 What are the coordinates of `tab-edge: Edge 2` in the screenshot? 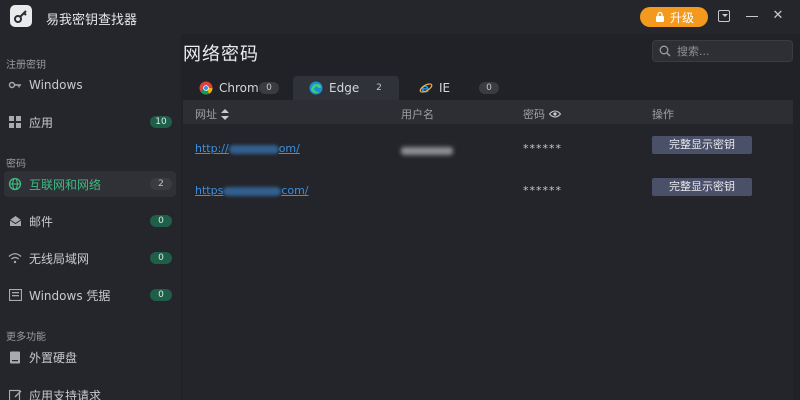 It's located at (346, 88).